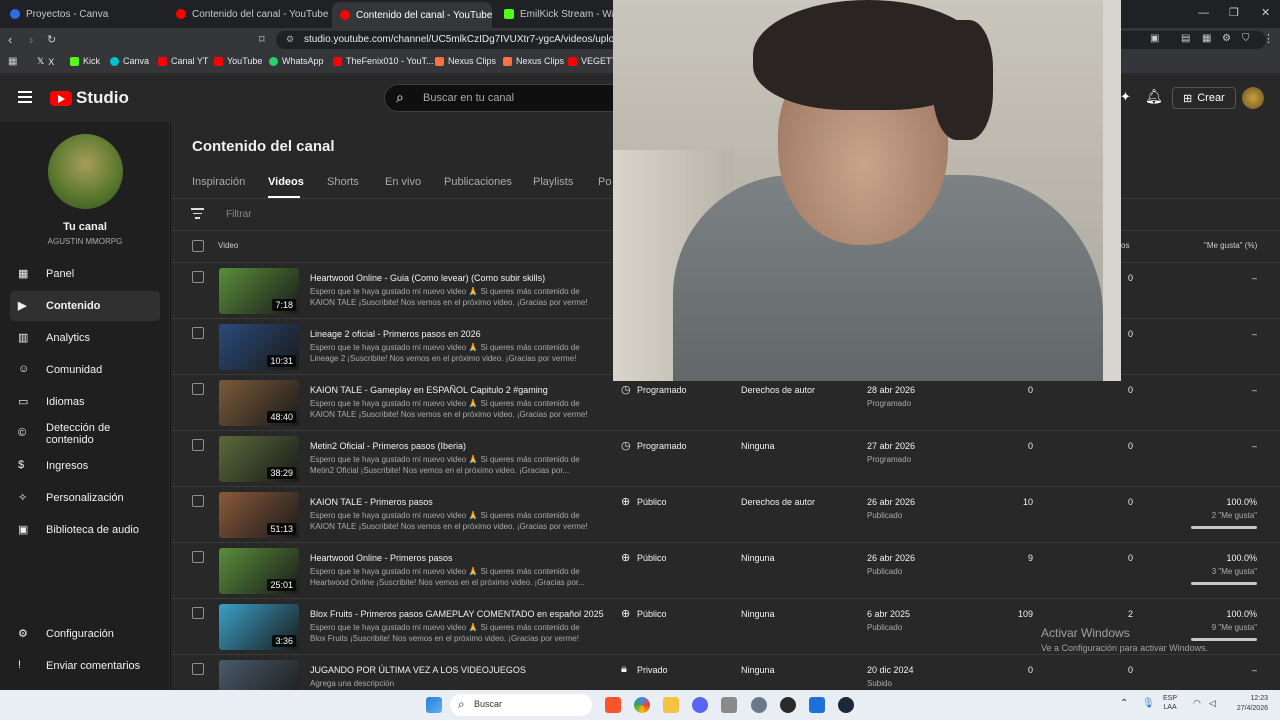 The height and width of the screenshot is (720, 1280). I want to click on browser-tab: Contenido del canal - YouTube Studi, so click(249, 14).